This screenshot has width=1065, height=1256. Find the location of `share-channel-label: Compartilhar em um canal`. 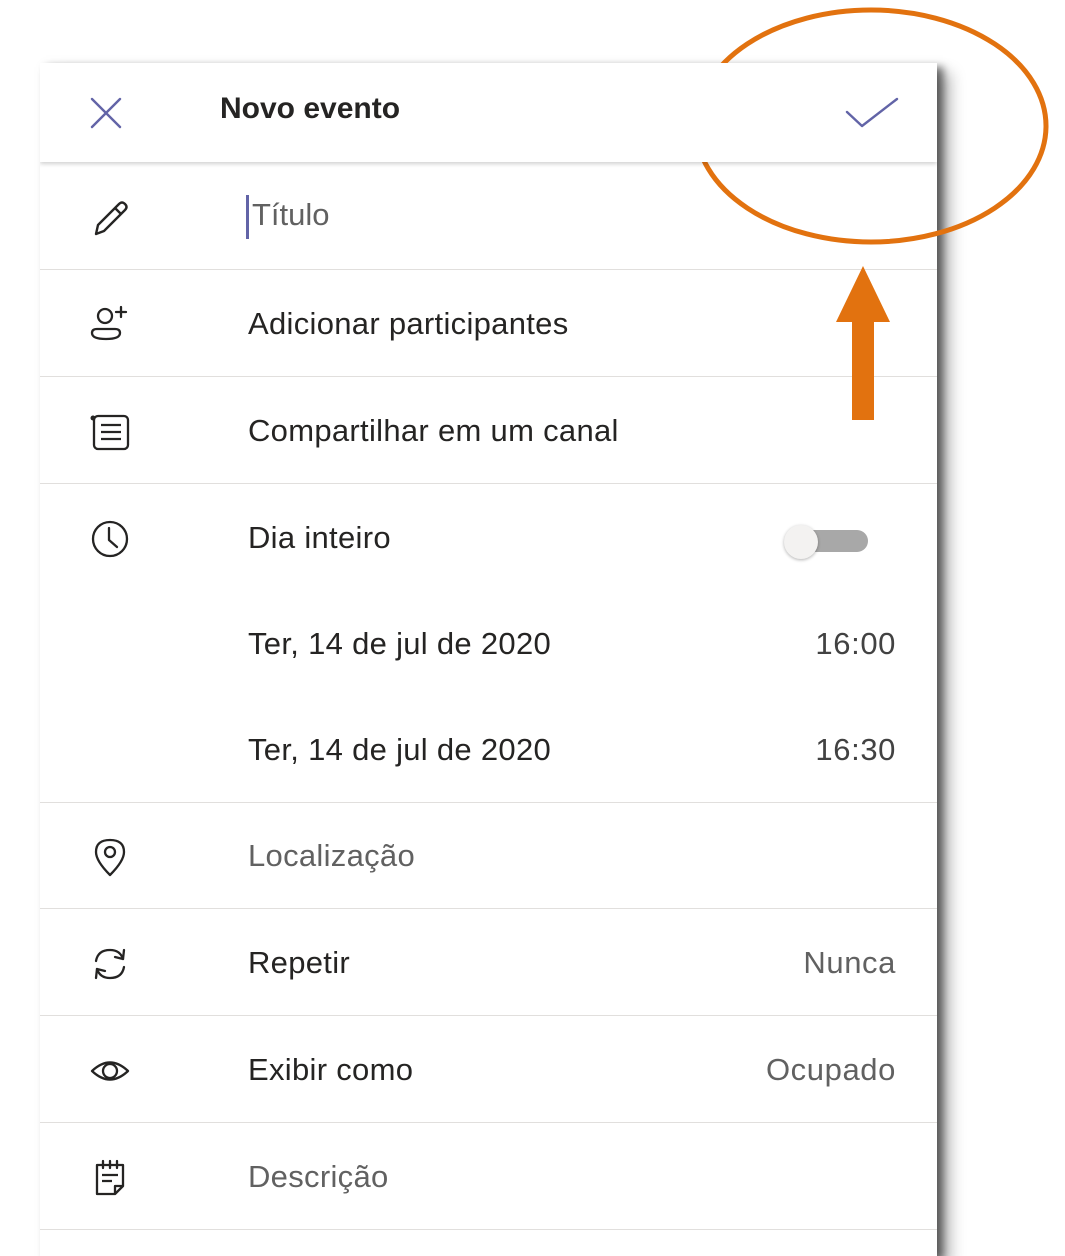

share-channel-label: Compartilhar em um canal is located at coordinates (433, 430).